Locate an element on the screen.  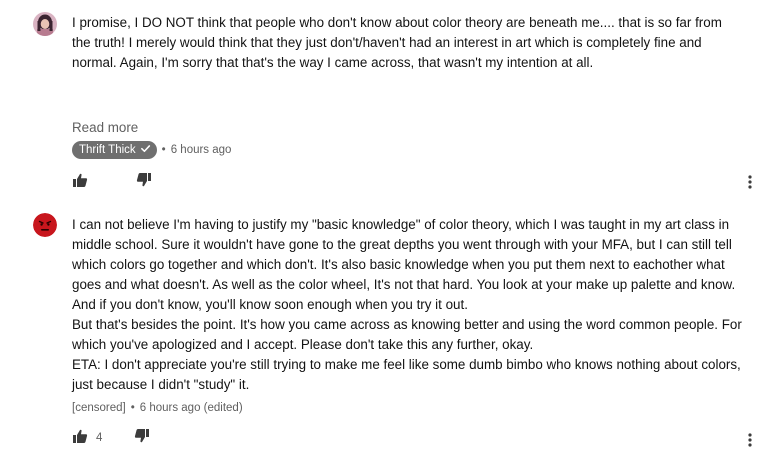
comment-meta: Thrift Thick • 6 hours ago is located at coordinates (151, 150).